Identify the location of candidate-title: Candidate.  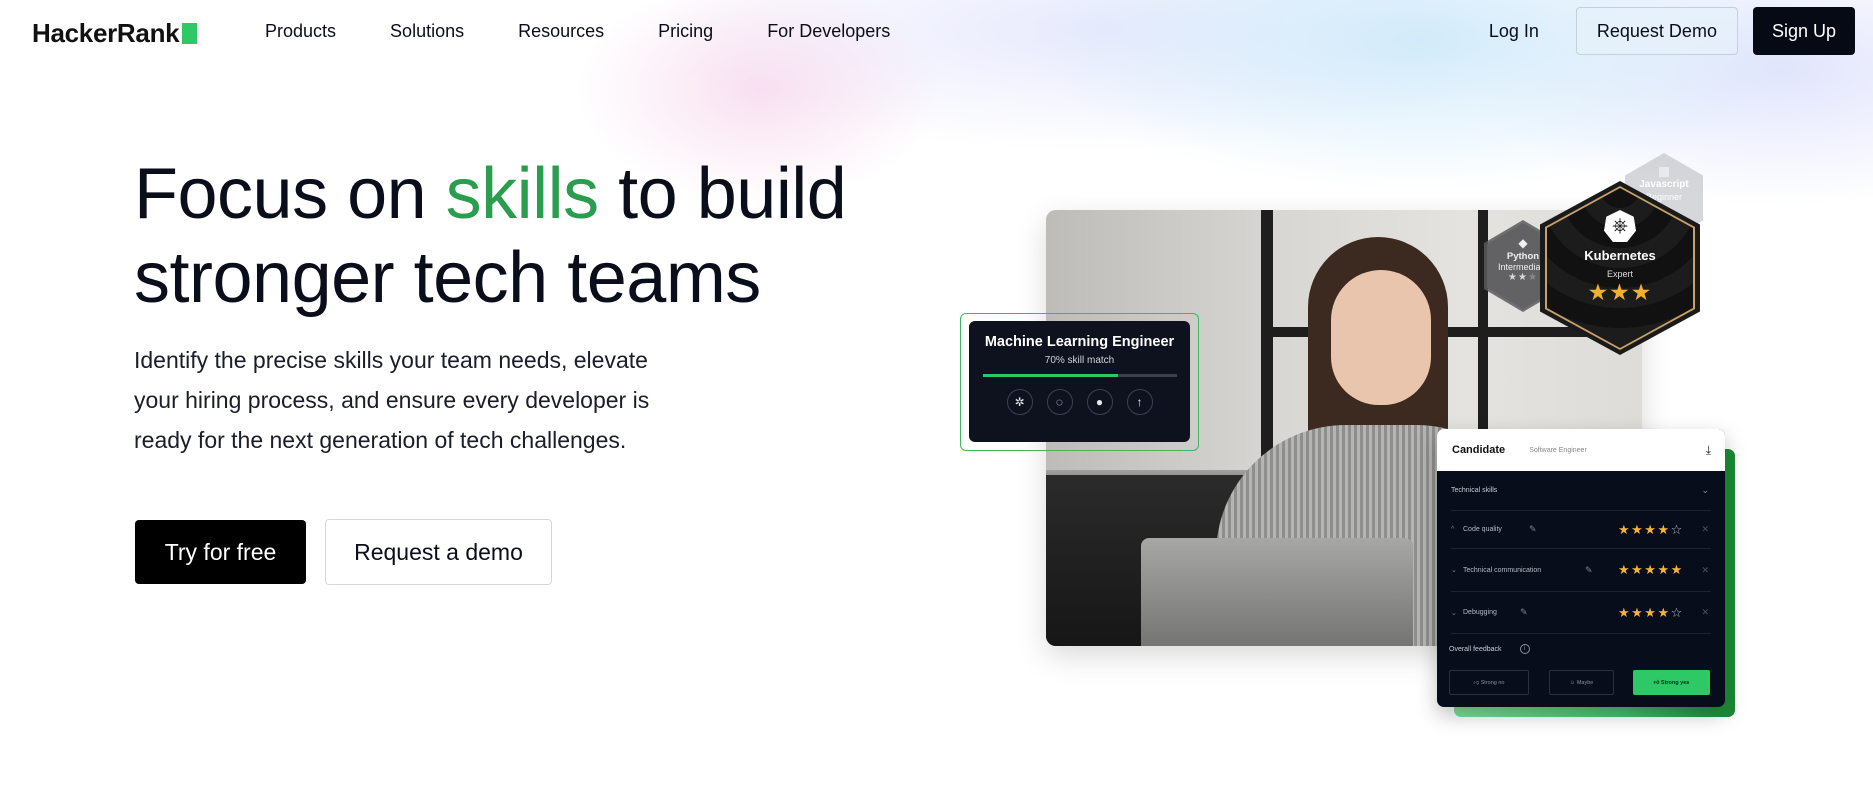
(1479, 450).